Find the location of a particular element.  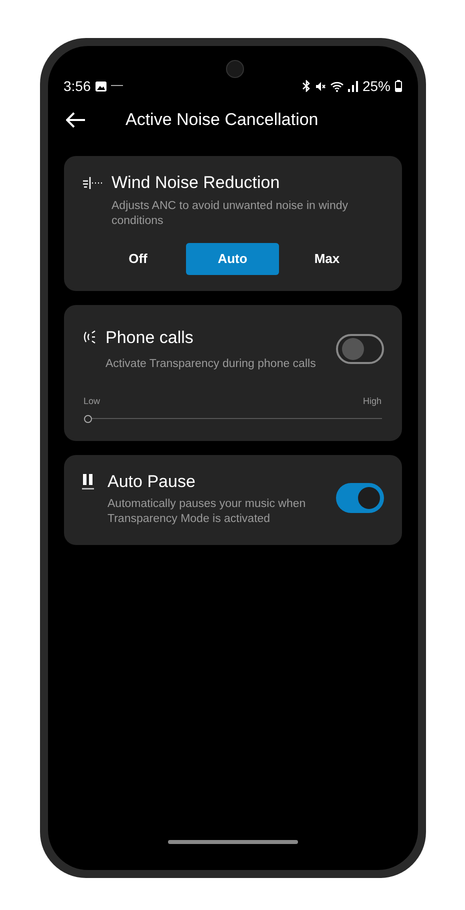

phone-calls-title: Phone calls is located at coordinates (150, 337).